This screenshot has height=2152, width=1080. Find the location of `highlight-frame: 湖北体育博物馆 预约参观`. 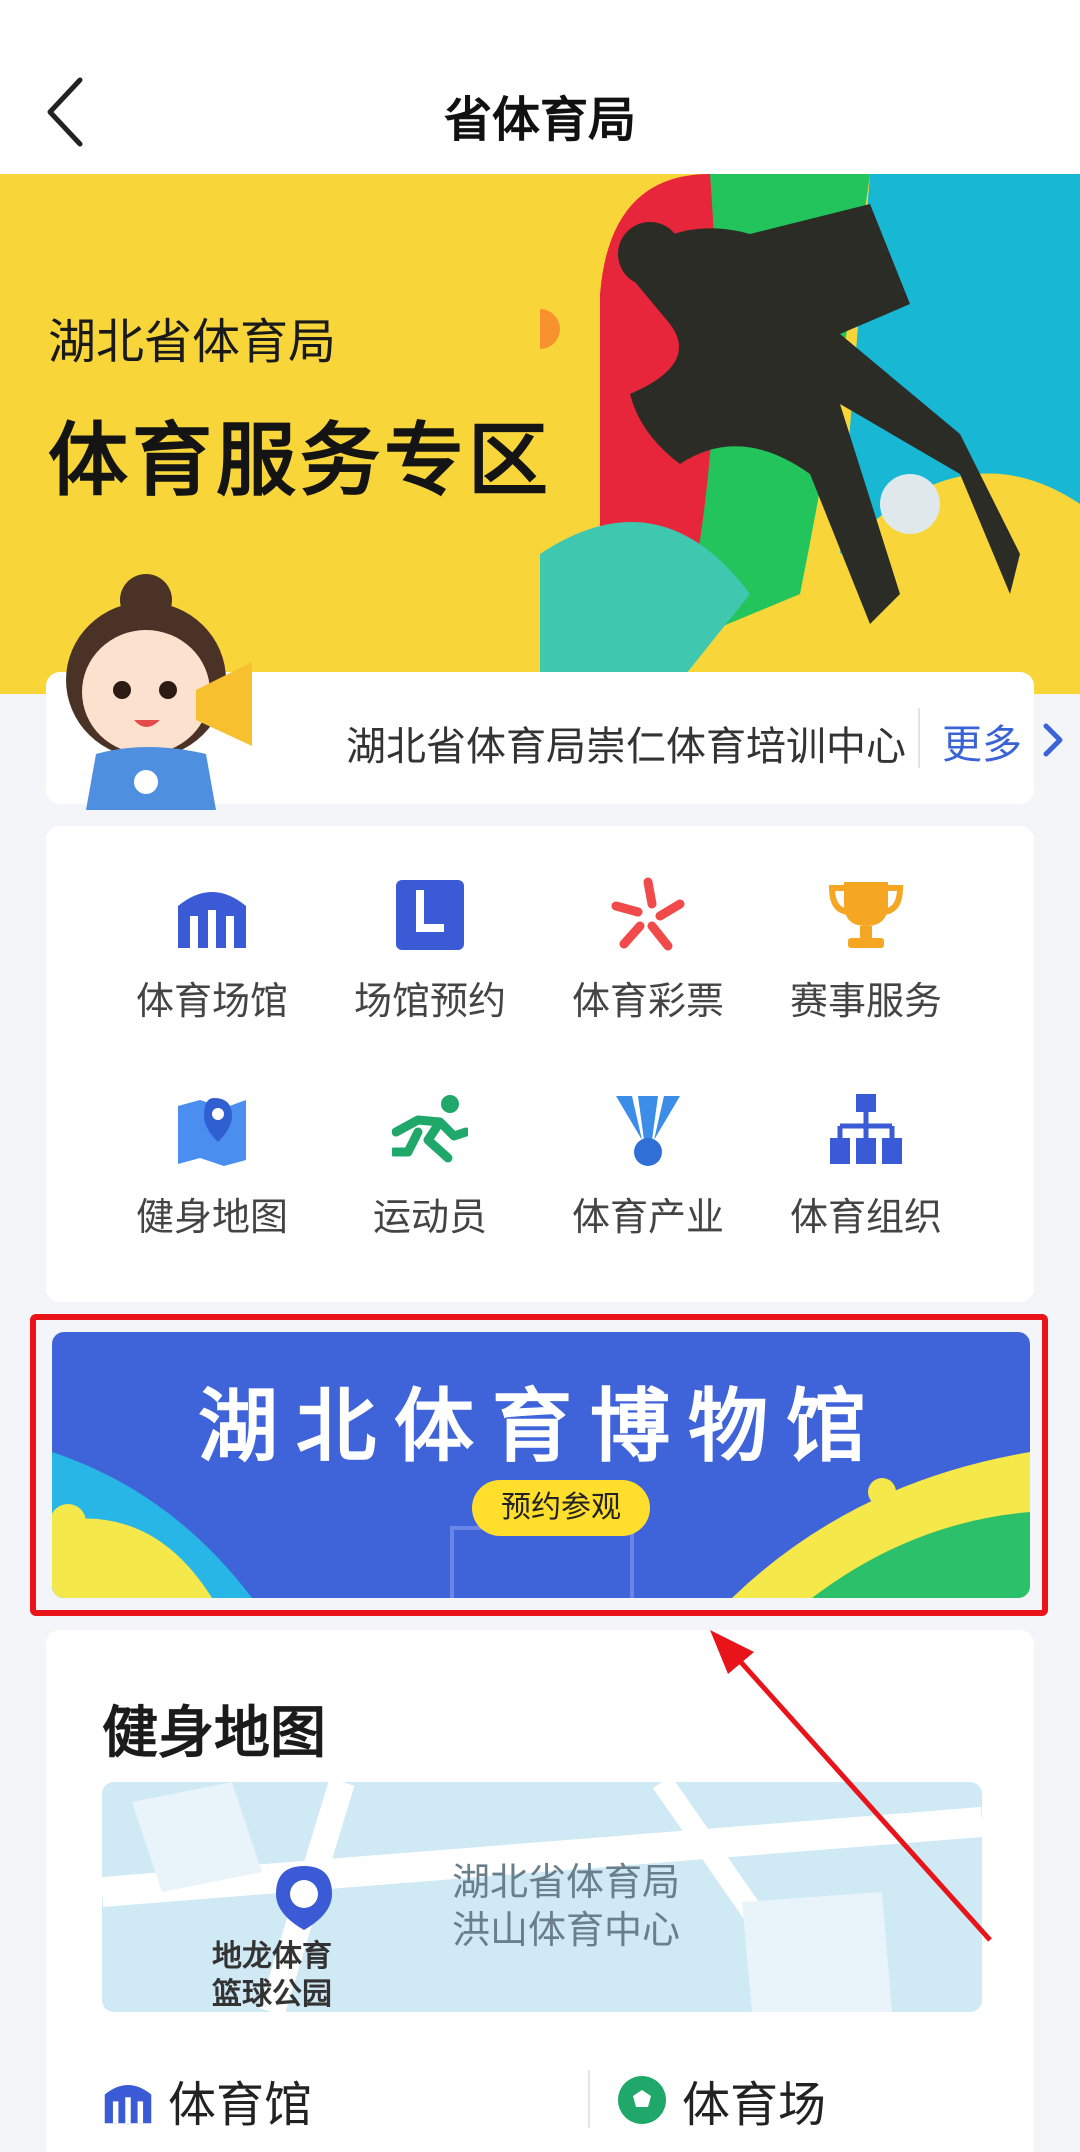

highlight-frame: 湖北体育博物馆 预约参观 is located at coordinates (539, 1465).